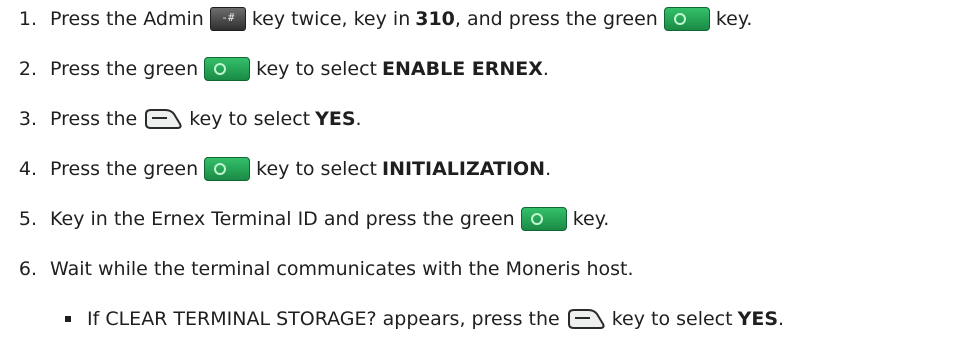 The height and width of the screenshot is (352, 958). I want to click on step-3: 3. Press the key to select YES ., so click(181, 119).